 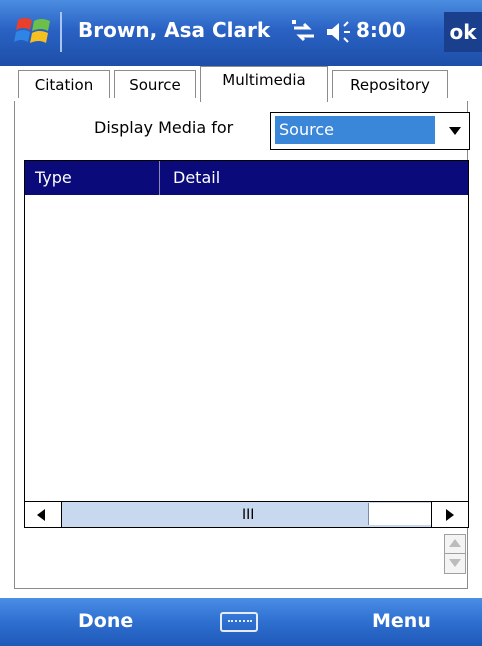 What do you see at coordinates (155, 84) in the screenshot?
I see `tab-source: Source` at bounding box center [155, 84].